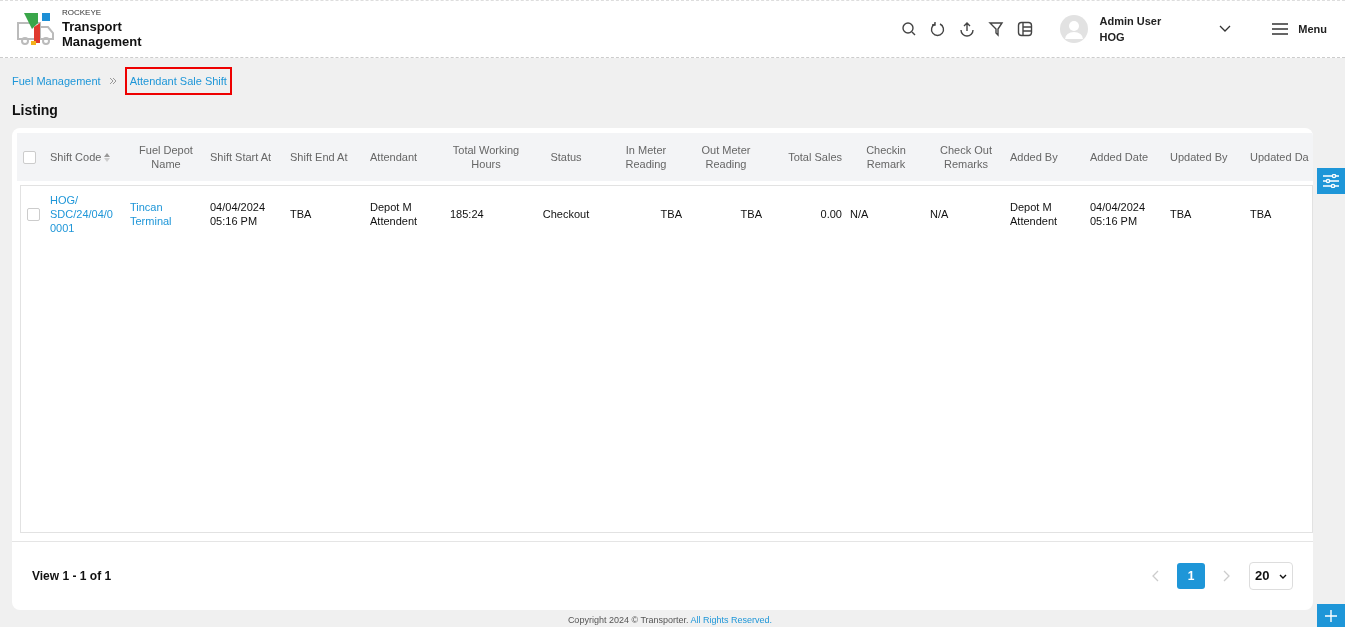 The image size is (1345, 627). I want to click on sliders-icon, so click(1331, 181).